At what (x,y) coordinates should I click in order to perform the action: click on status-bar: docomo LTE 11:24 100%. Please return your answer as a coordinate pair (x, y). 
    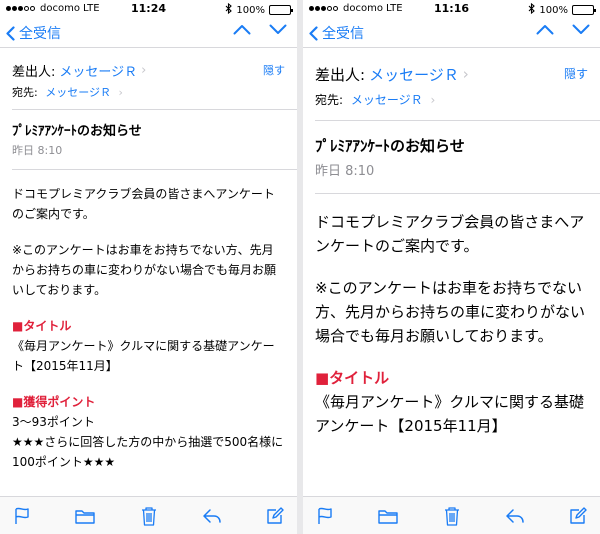
    Looking at the image, I should click on (148, 9).